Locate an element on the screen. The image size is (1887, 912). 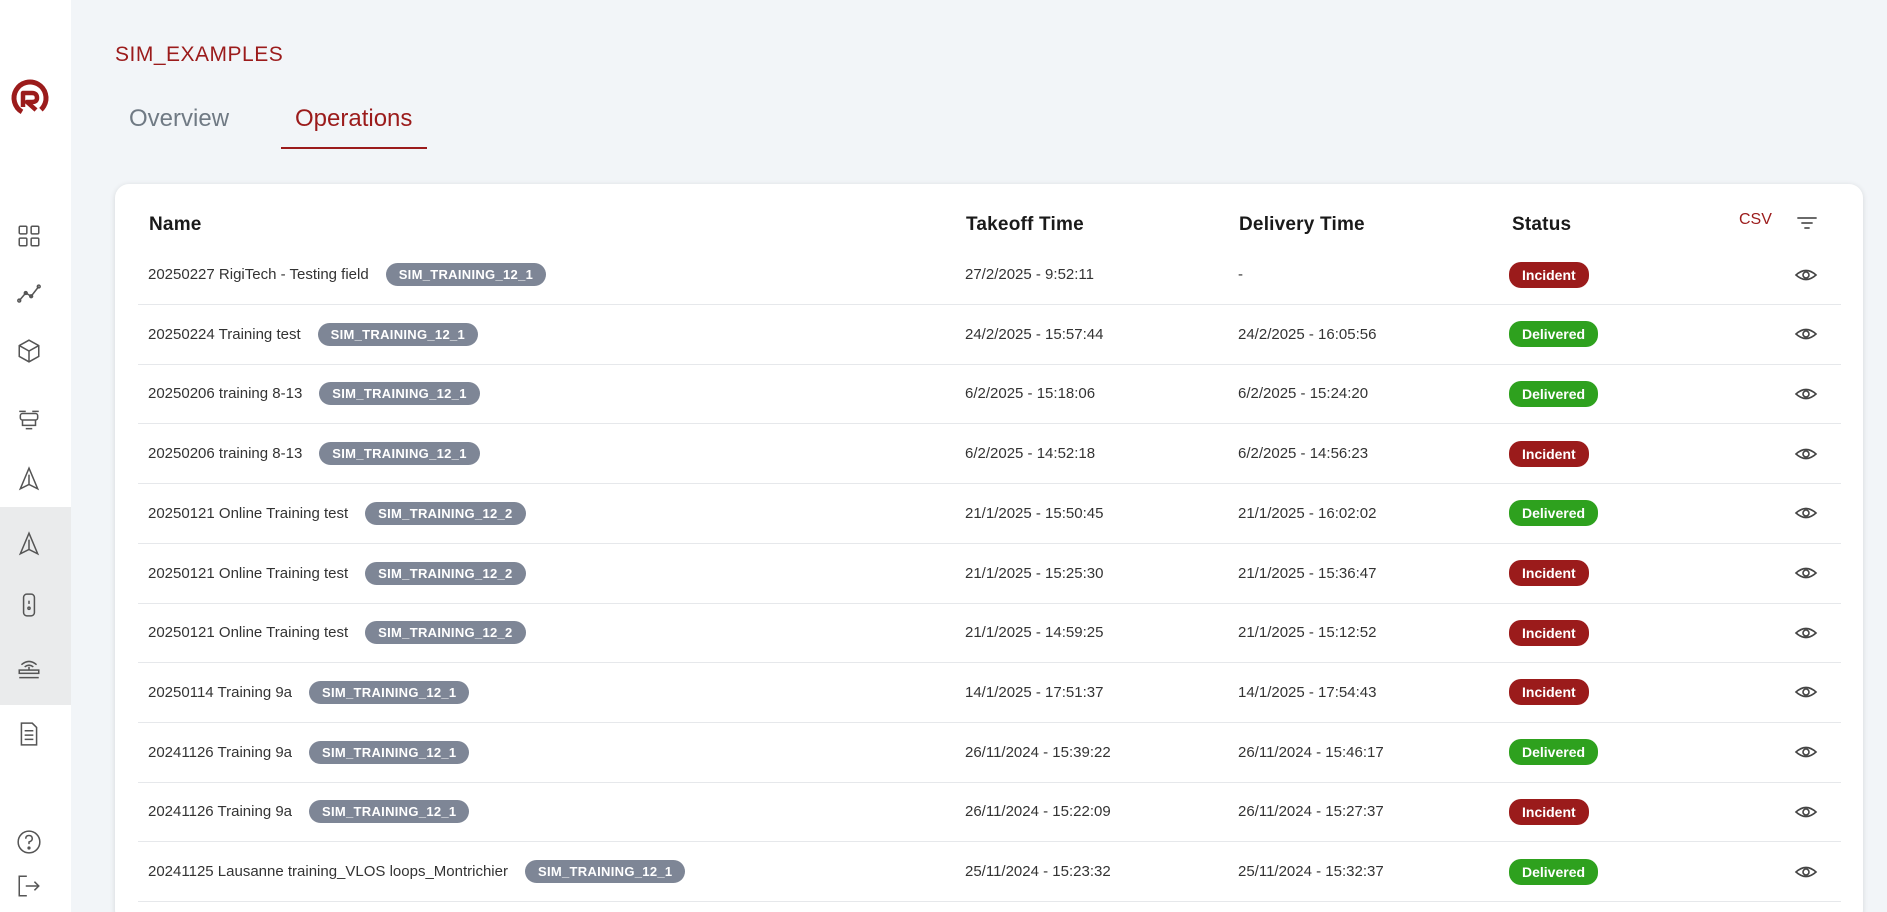
delivery-time: 6/2/2025 - 14:56:23 is located at coordinates (1303, 454).